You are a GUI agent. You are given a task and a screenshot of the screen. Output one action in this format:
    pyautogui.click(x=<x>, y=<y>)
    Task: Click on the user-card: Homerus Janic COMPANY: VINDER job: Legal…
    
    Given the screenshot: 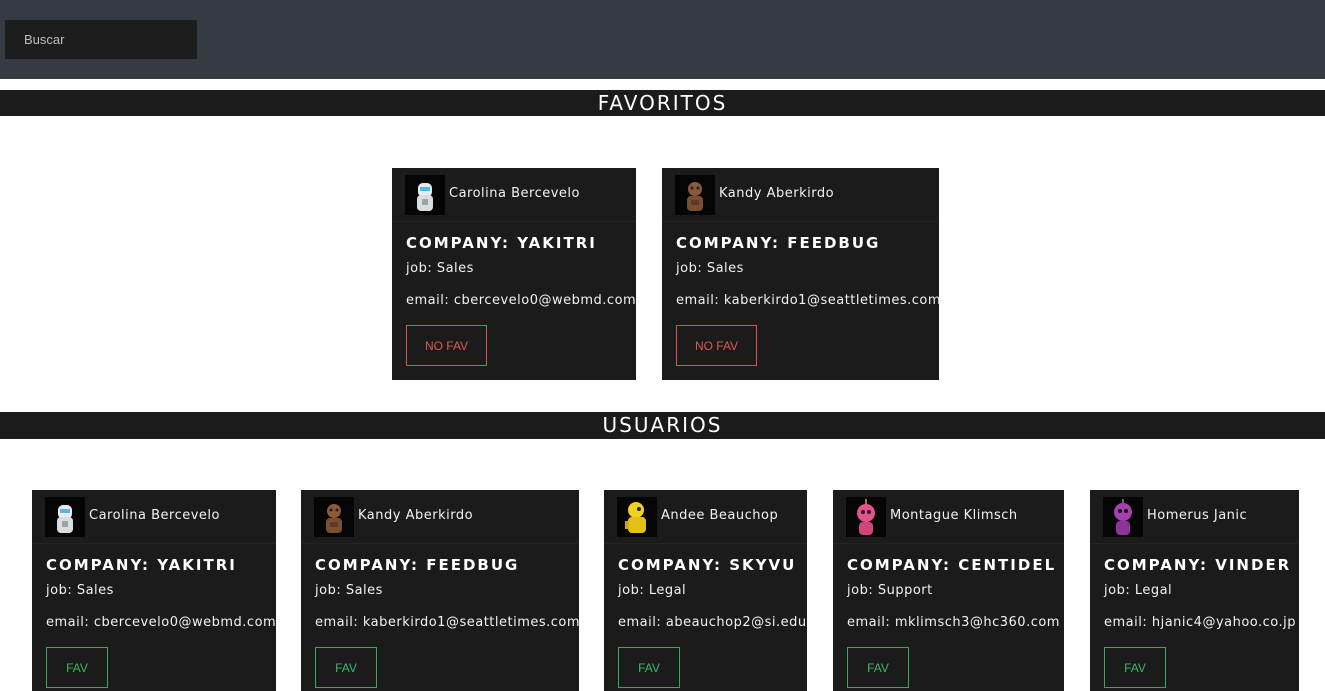 What is the action you would take?
    pyautogui.click(x=1194, y=590)
    